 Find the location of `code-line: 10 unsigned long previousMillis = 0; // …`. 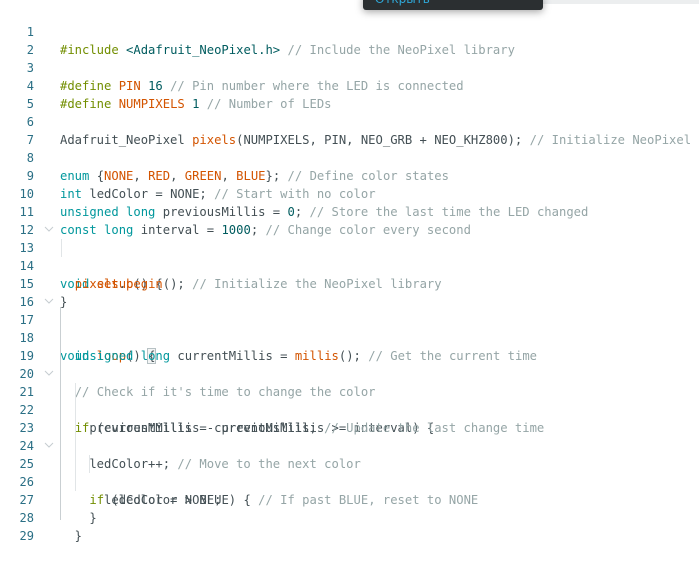

code-line: 10 unsigned long previousMillis = 0; // … is located at coordinates (349, 193).